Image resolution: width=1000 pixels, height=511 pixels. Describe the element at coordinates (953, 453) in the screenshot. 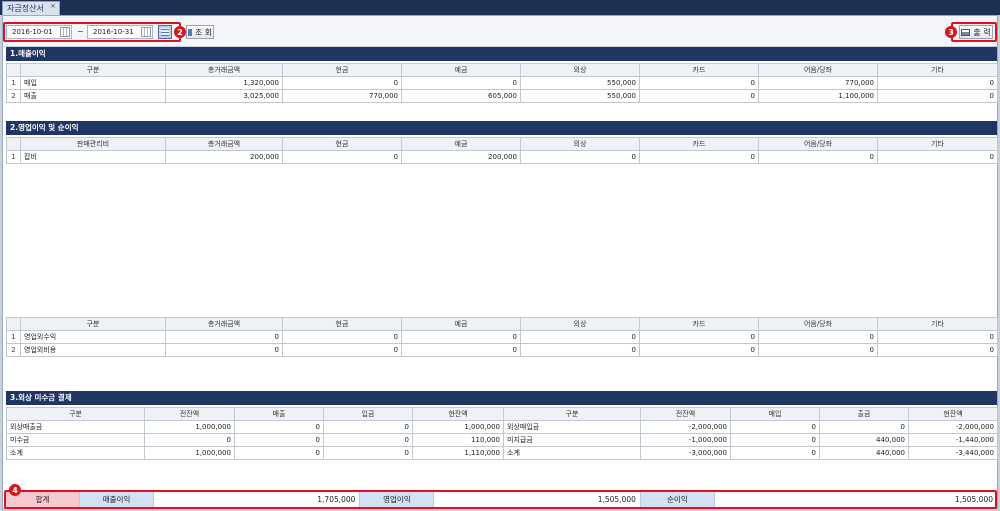

I see `cell-curr-balance-2: -3,440,000` at that location.